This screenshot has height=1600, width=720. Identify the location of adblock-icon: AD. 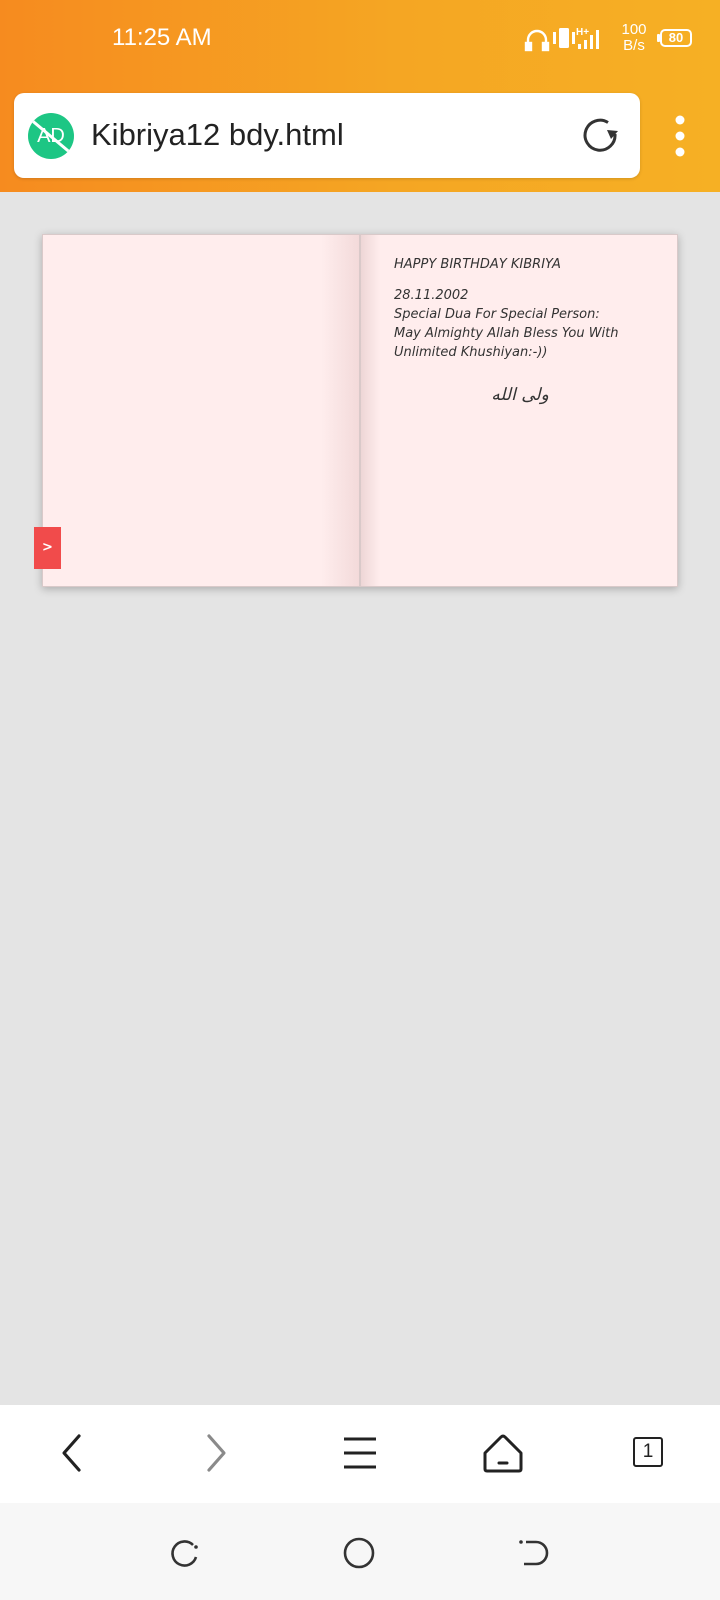
(51, 136).